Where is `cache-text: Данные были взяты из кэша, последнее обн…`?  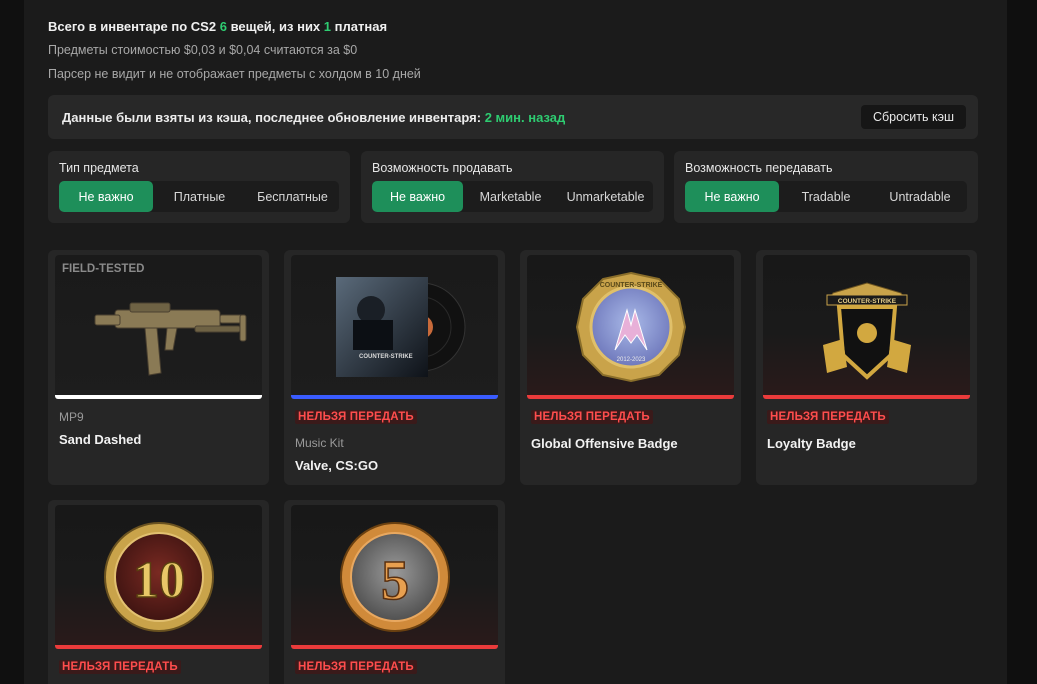 cache-text: Данные были взяты из кэша, последнее обн… is located at coordinates (313, 117).